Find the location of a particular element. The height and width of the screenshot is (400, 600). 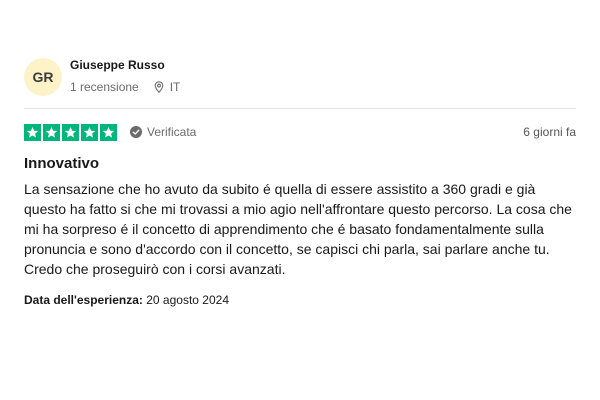

reviewer-meta: 1 recensione IT is located at coordinates (125, 87).